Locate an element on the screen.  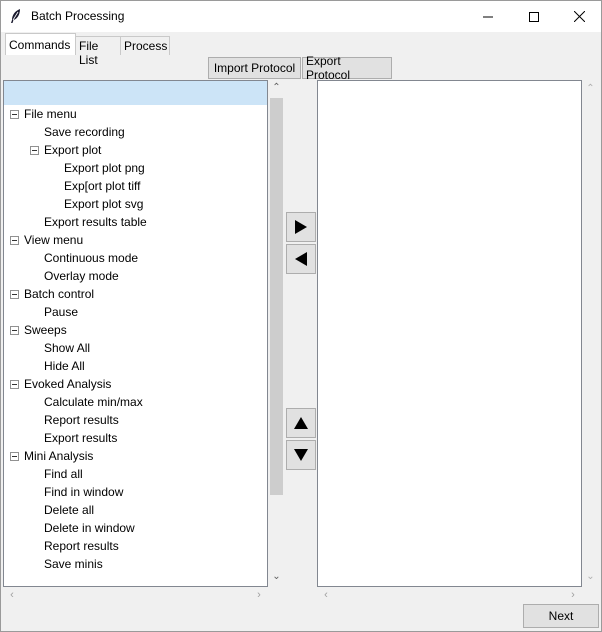
down-arrow-icon is located at coordinates (301, 455).